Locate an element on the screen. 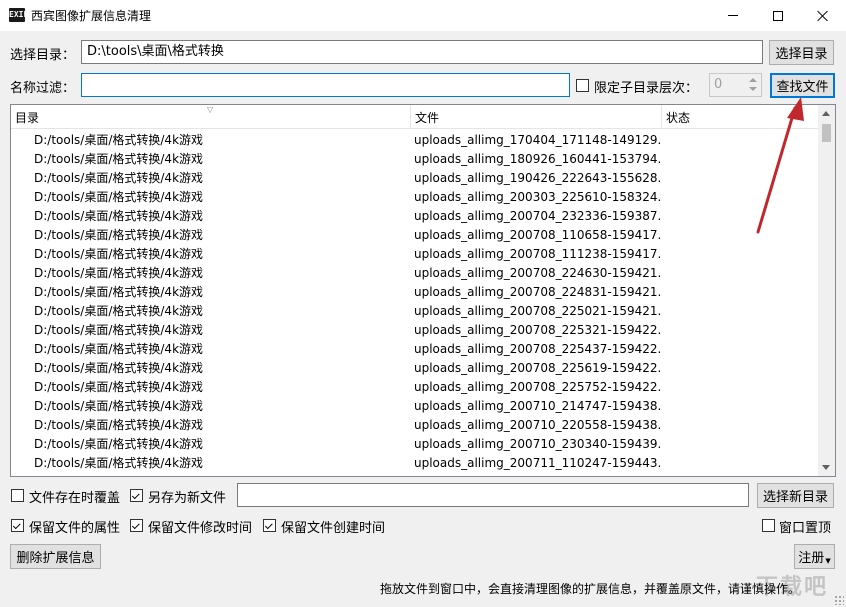 This screenshot has height=607, width=846. choose-dir-button: 选择目录 is located at coordinates (801, 52).